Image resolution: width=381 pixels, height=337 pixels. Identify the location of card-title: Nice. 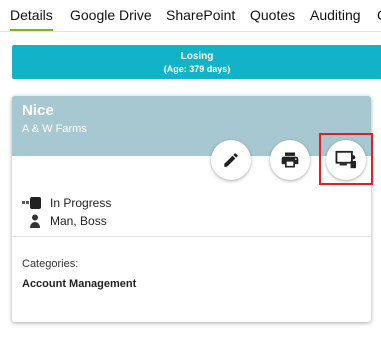
(38, 110).